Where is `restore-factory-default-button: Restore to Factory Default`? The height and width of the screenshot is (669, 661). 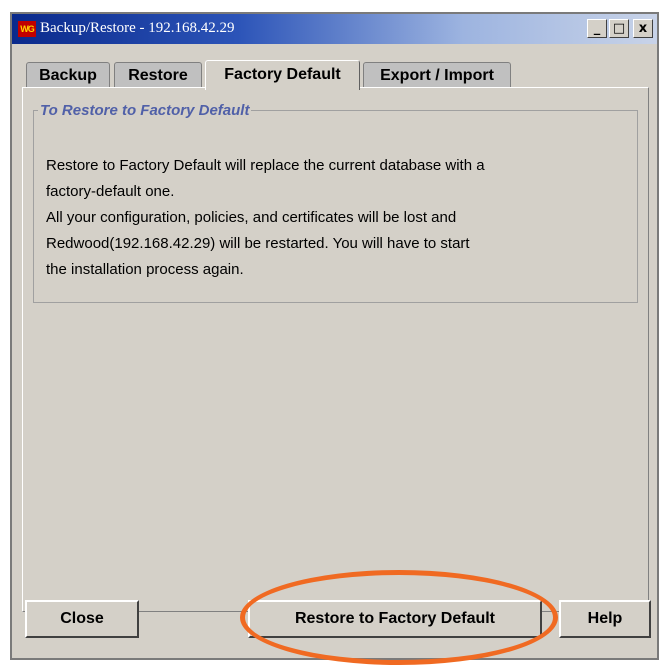 restore-factory-default-button: Restore to Factory Default is located at coordinates (395, 619).